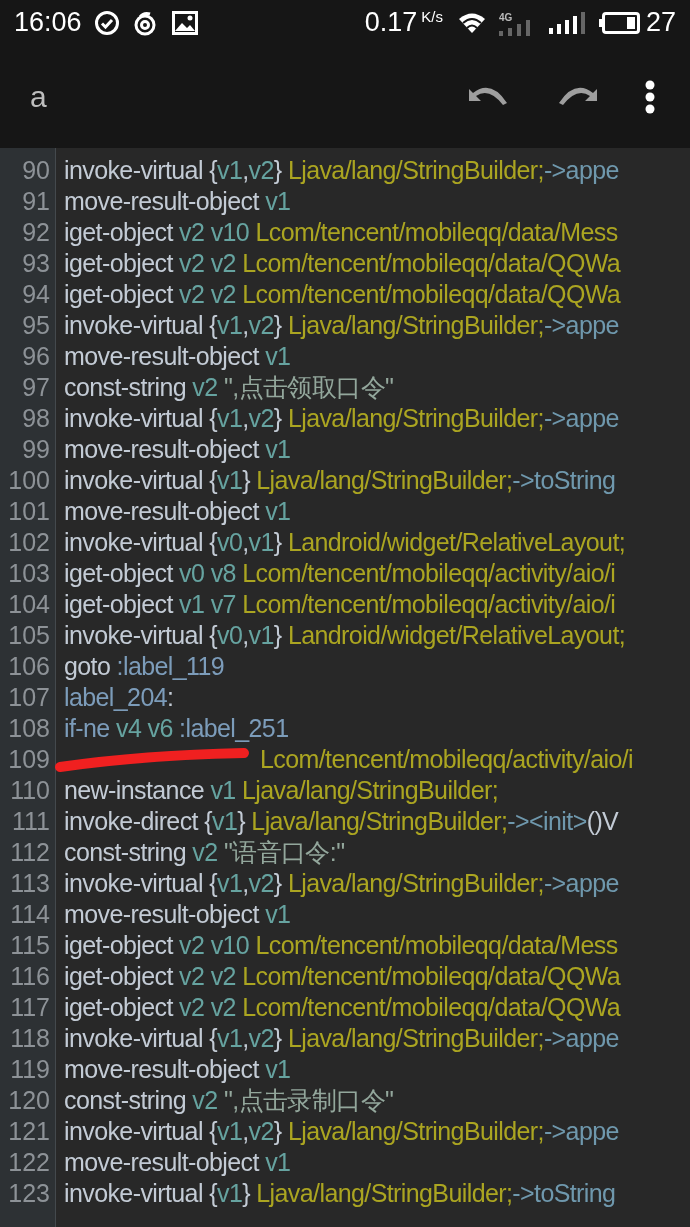  Describe the element at coordinates (339, 573) in the screenshot. I see `code-line: iget-object v0 v8 Lcom/tencent/mobileqq/activity/aio/i` at that location.